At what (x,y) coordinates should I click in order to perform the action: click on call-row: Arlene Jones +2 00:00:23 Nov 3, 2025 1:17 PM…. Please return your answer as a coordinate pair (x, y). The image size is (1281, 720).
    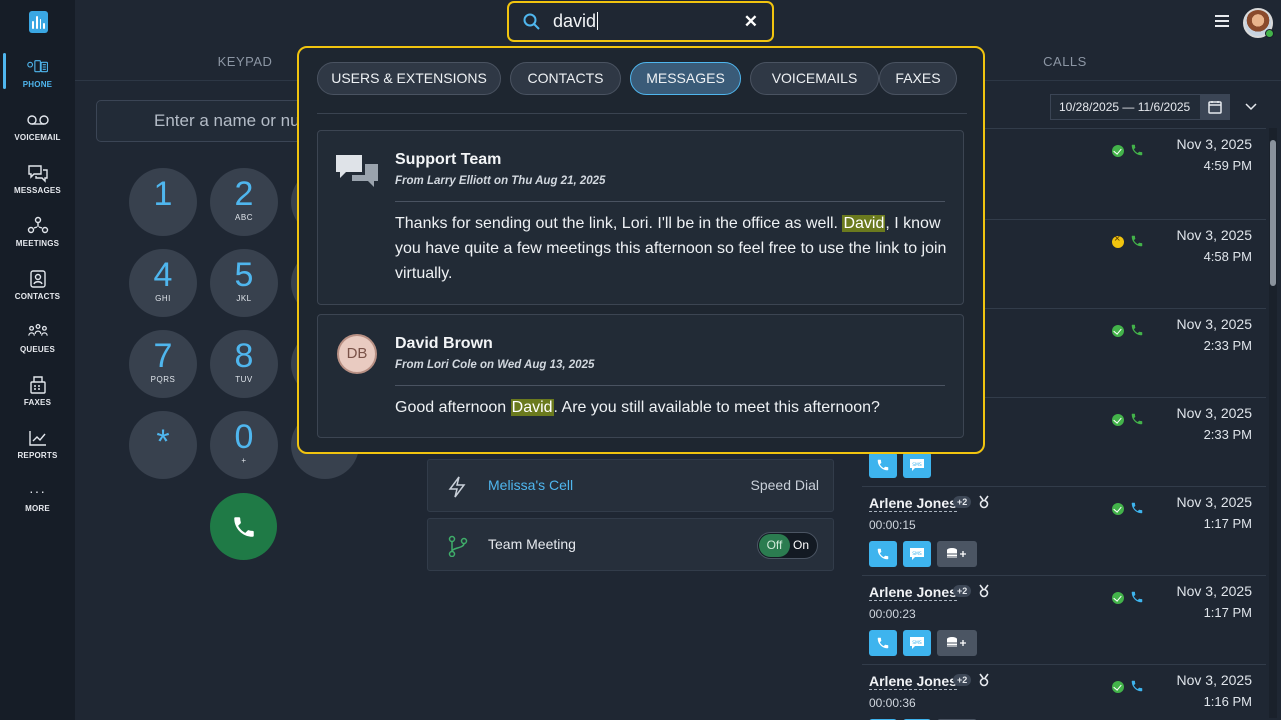
    Looking at the image, I should click on (1064, 619).